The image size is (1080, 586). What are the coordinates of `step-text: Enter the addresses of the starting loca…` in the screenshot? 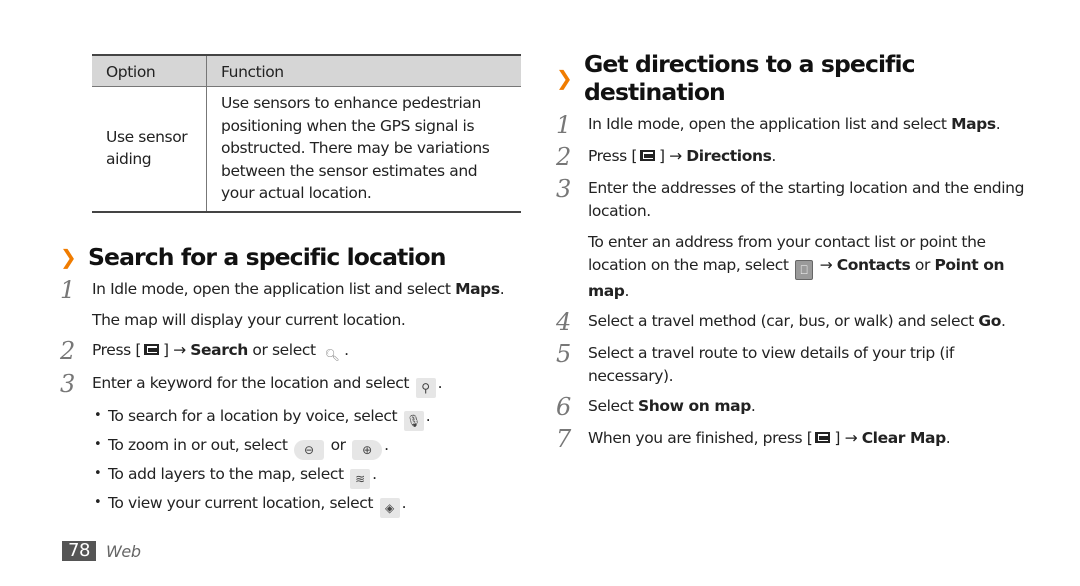 It's located at (806, 199).